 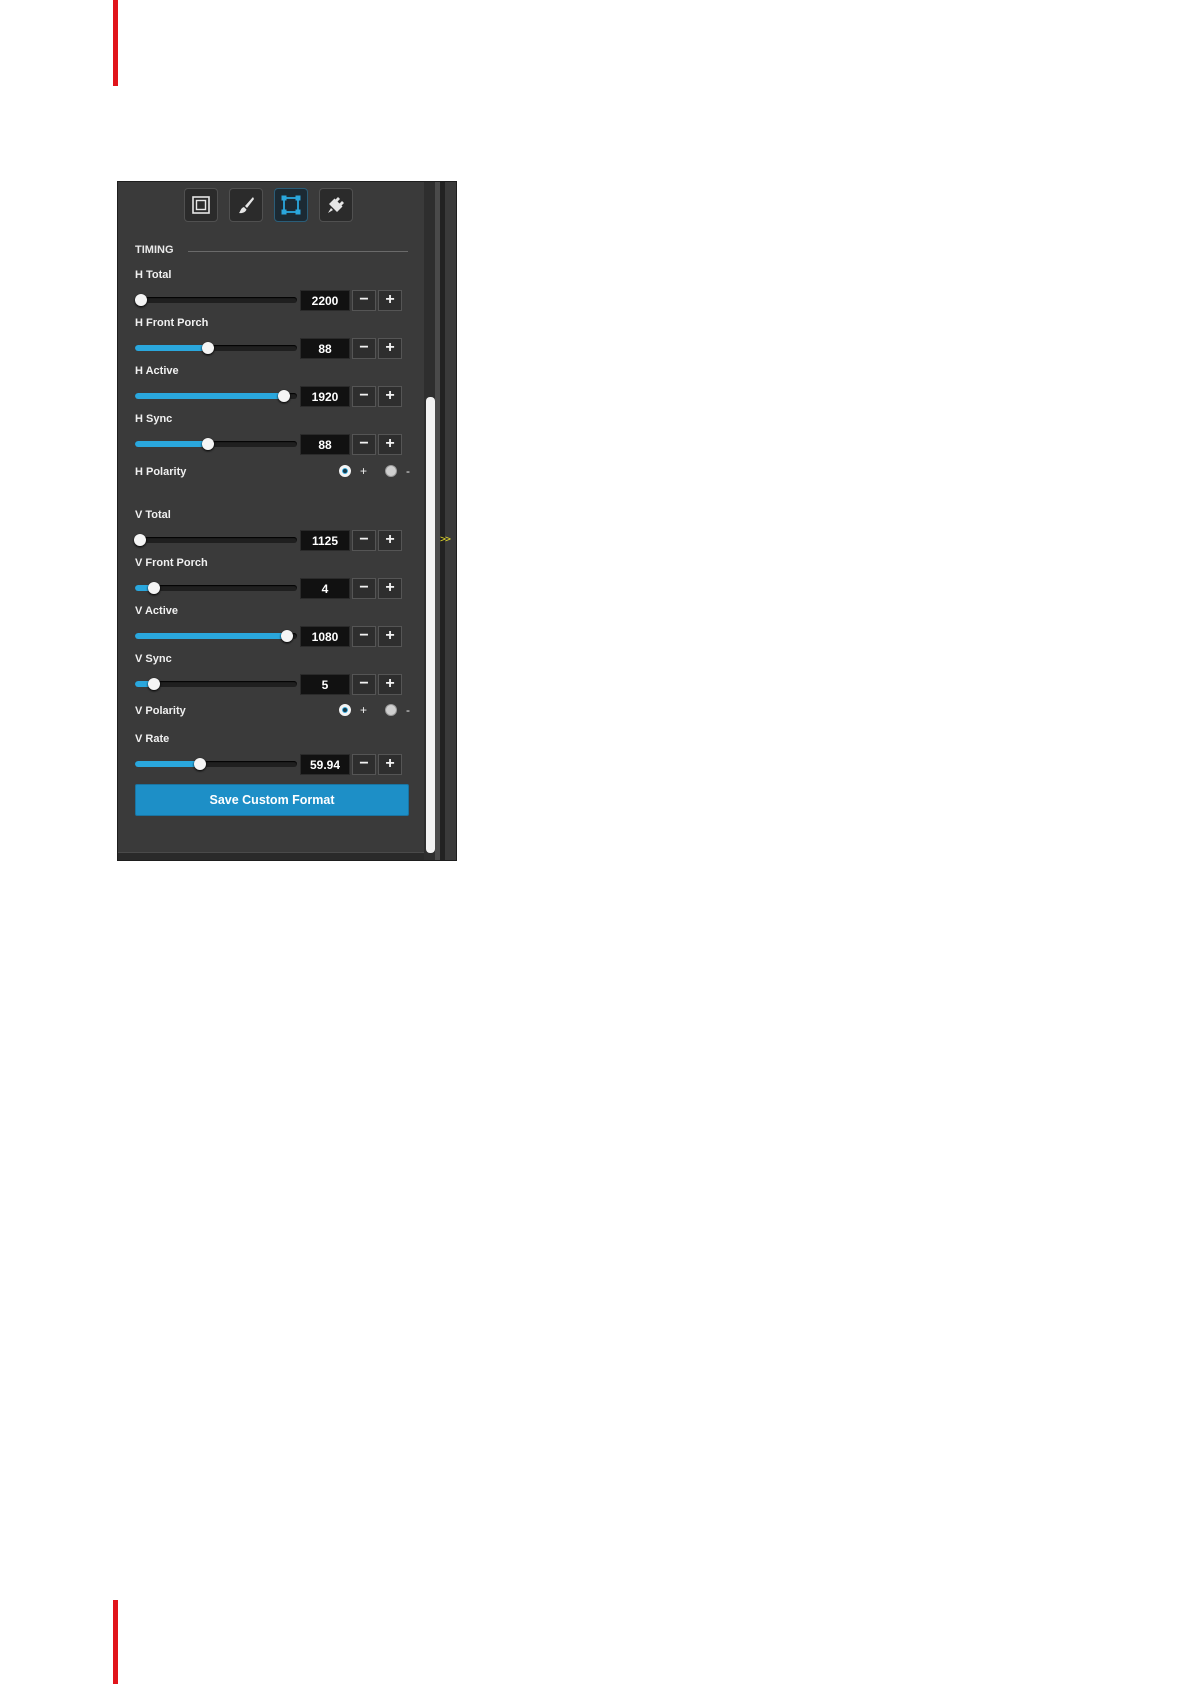 What do you see at coordinates (345, 471) in the screenshot?
I see `h-polarity-plus-radio` at bounding box center [345, 471].